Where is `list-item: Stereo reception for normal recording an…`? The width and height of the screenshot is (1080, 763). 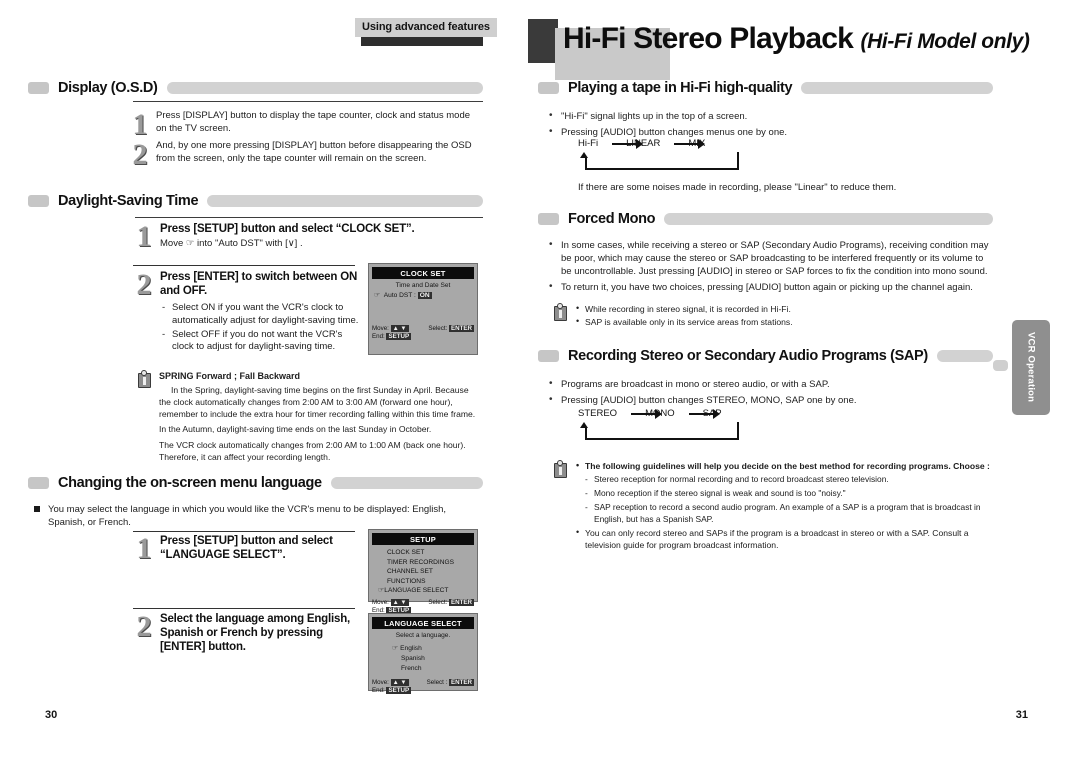 list-item: Stereo reception for normal recording an… is located at coordinates (792, 480).